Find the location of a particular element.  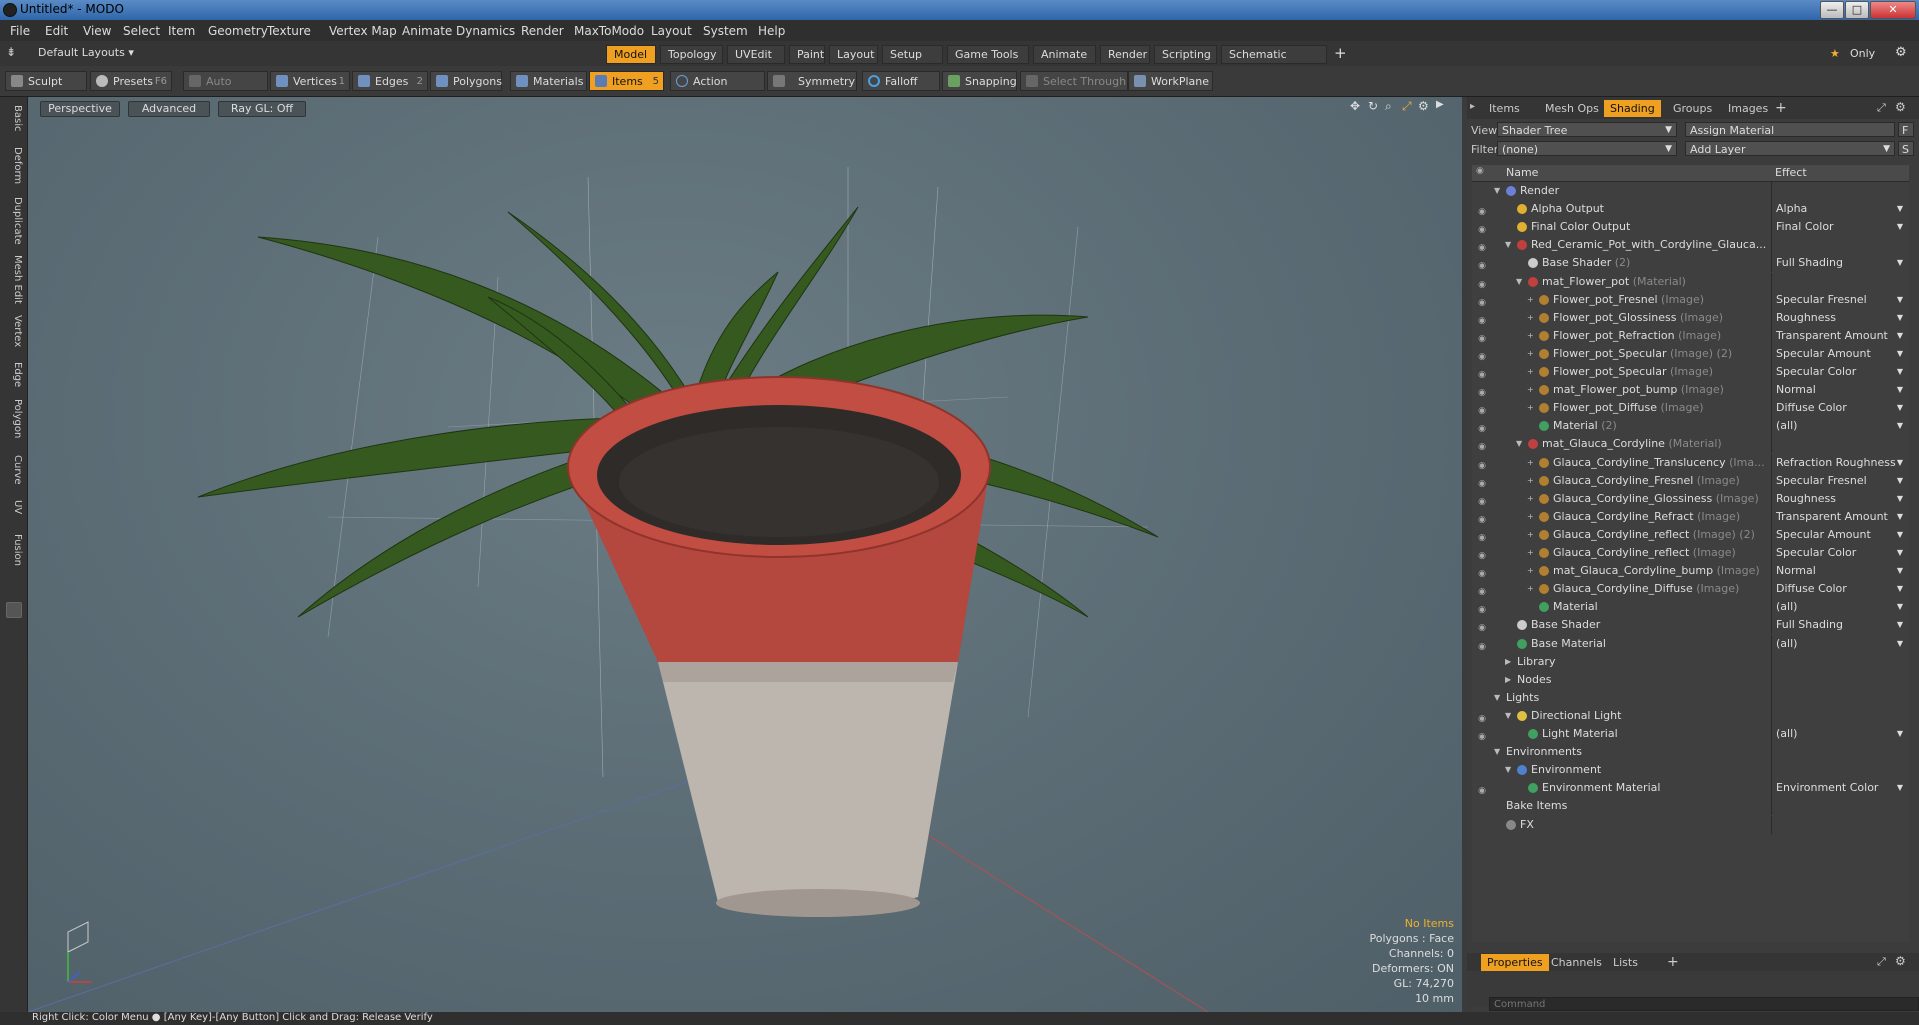

menu-dynamics: Dynamics is located at coordinates (485, 31).